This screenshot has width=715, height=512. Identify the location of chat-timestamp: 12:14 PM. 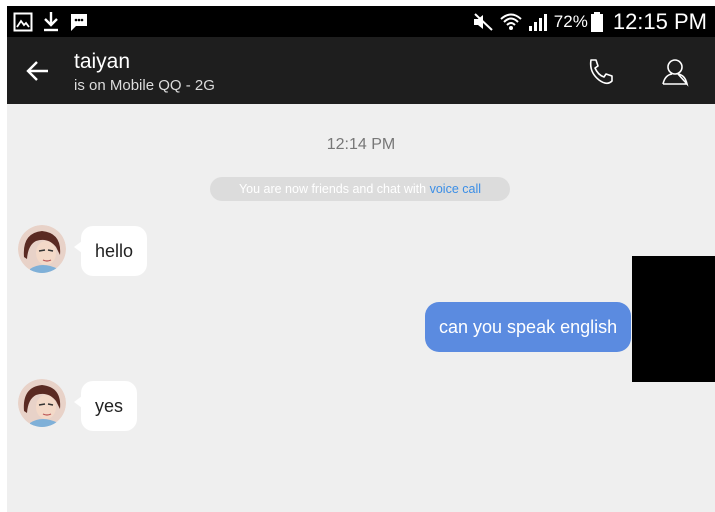
(361, 144).